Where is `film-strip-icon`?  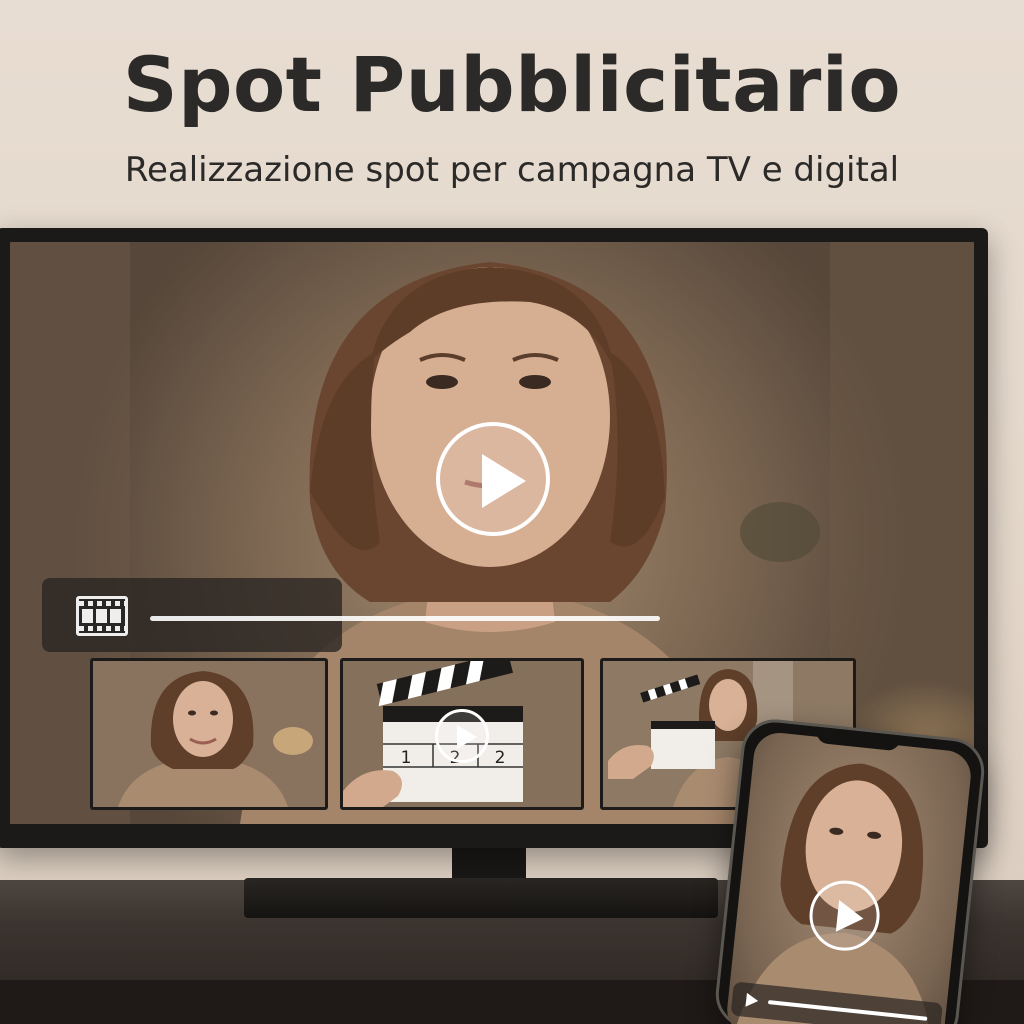 film-strip-icon is located at coordinates (102, 616).